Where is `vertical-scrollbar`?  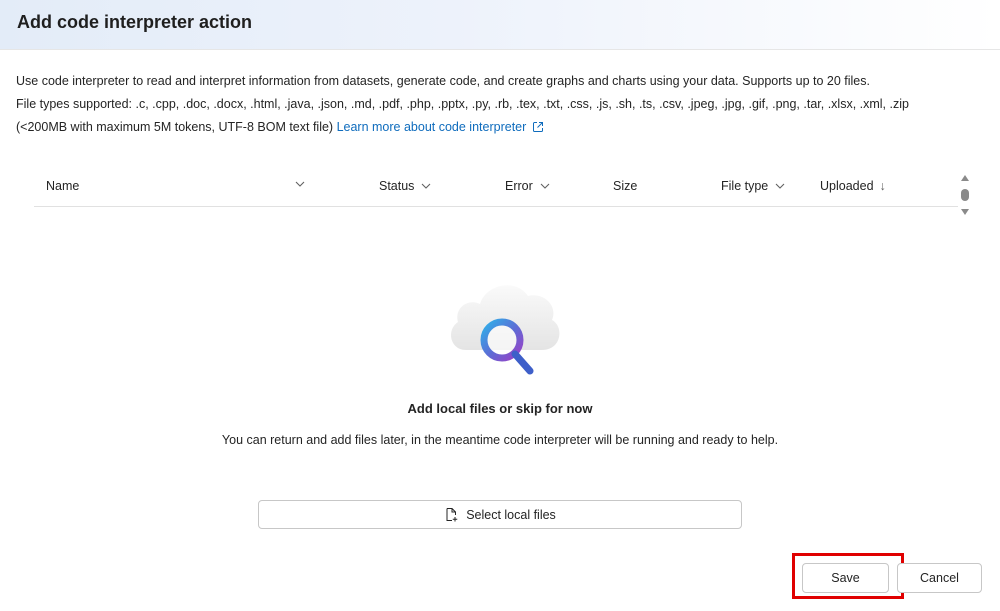
vertical-scrollbar is located at coordinates (965, 195).